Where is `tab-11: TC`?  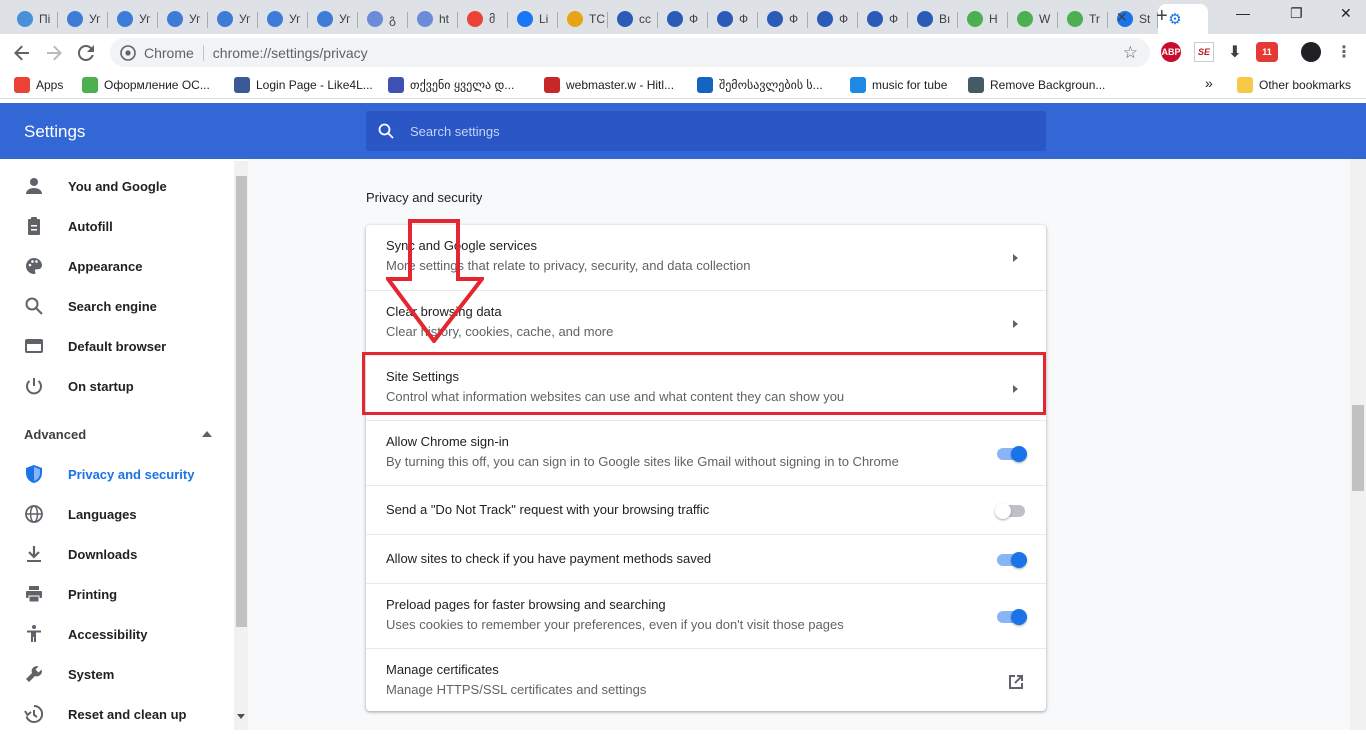 tab-11: TC is located at coordinates (583, 19).